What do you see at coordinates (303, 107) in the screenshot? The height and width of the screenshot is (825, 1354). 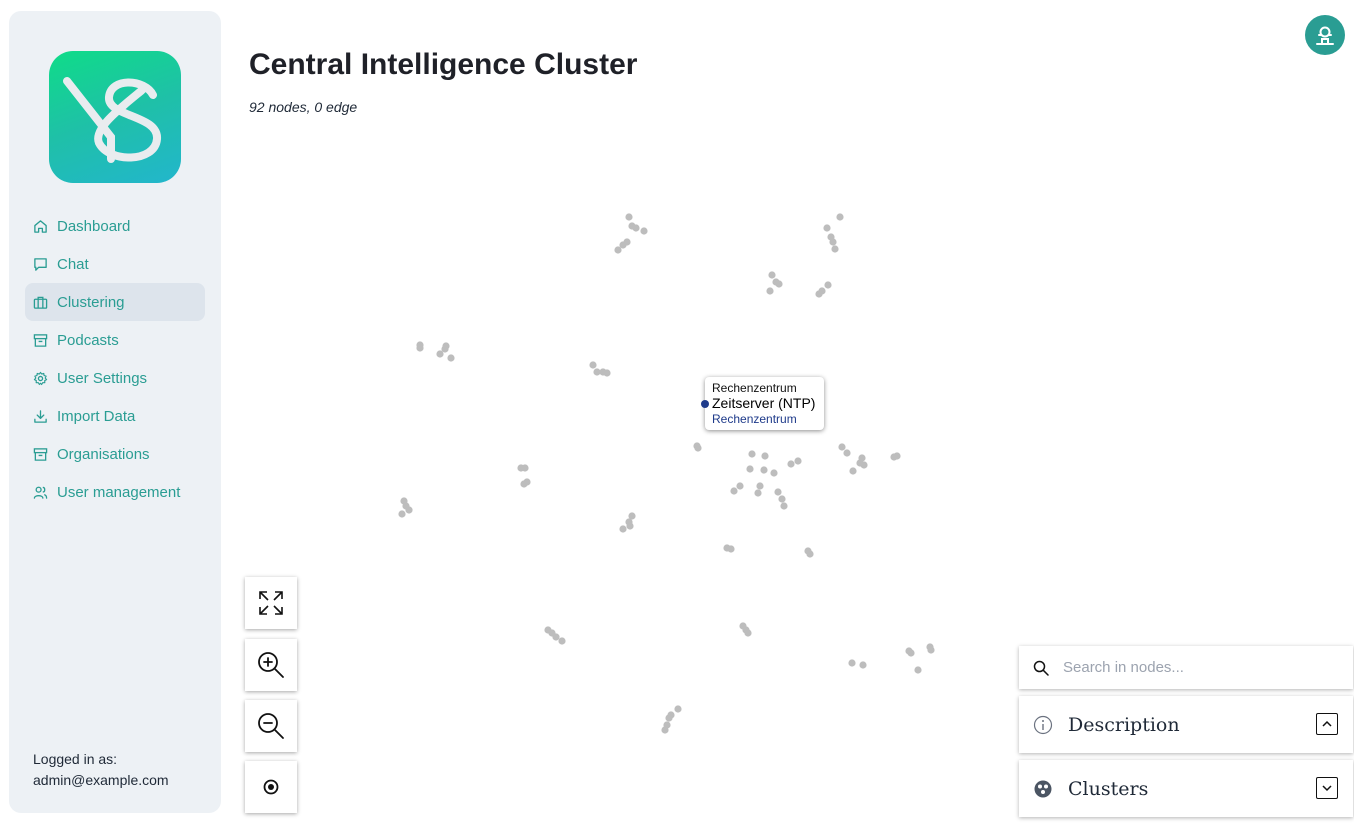 I see `graph-stats: 92 nodes, 0 edge` at bounding box center [303, 107].